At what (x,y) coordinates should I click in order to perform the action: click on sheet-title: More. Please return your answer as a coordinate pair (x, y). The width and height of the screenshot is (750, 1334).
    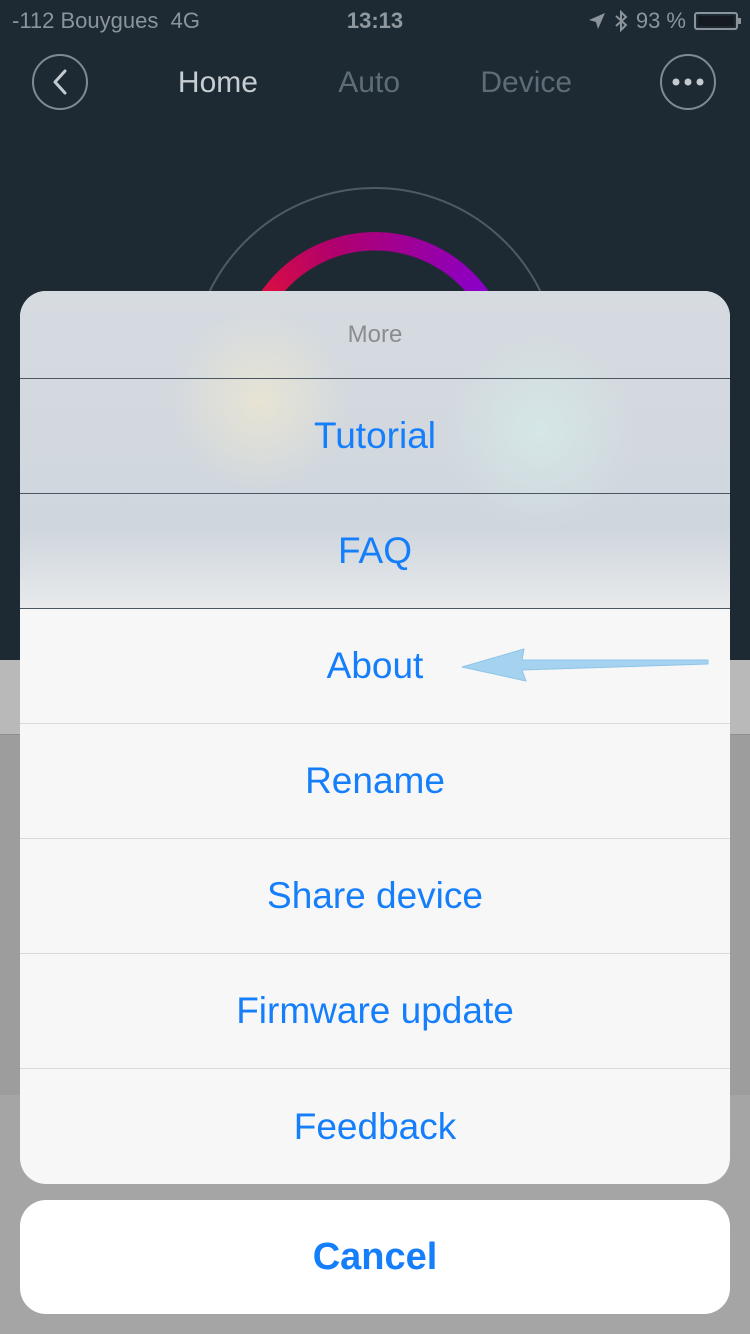
    Looking at the image, I should click on (375, 335).